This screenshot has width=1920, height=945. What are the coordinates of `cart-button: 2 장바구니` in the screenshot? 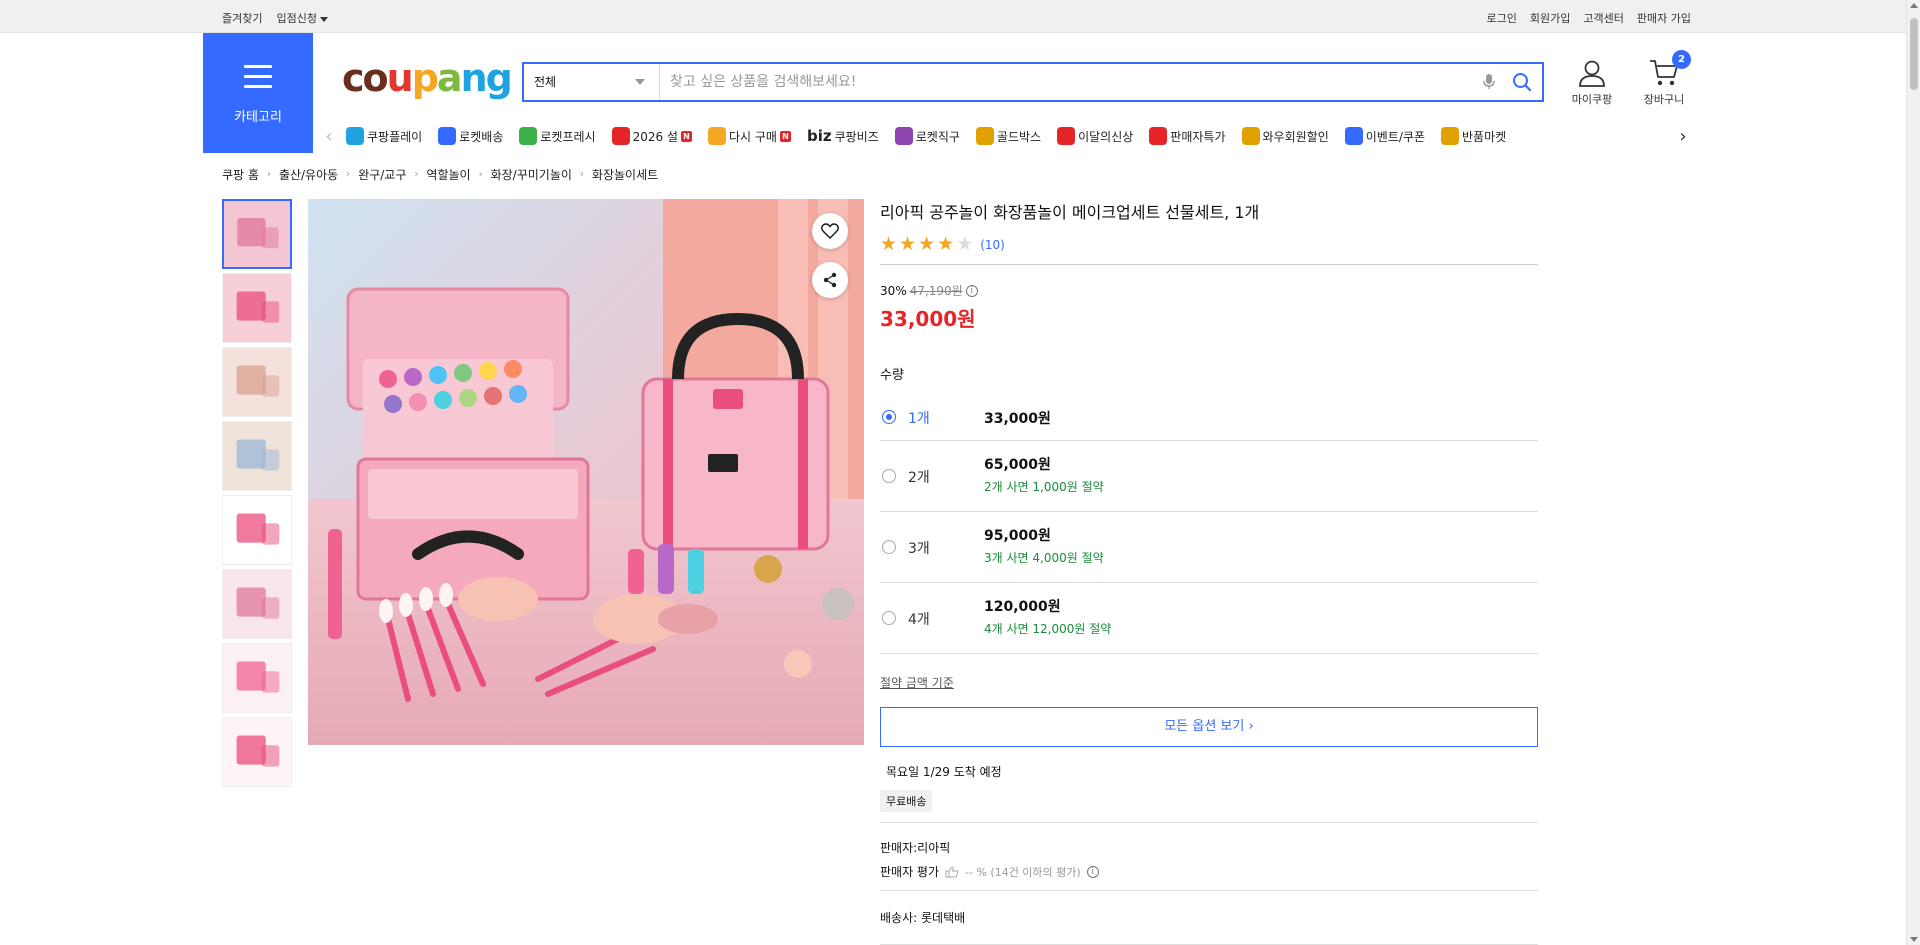 It's located at (1664, 78).